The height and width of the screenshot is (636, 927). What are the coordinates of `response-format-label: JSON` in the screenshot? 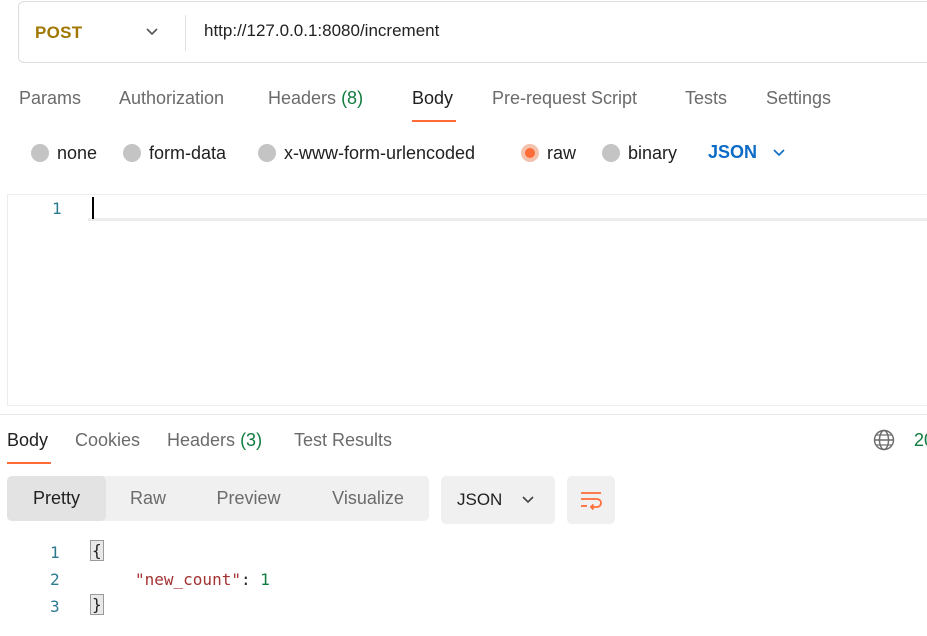 It's located at (480, 499).